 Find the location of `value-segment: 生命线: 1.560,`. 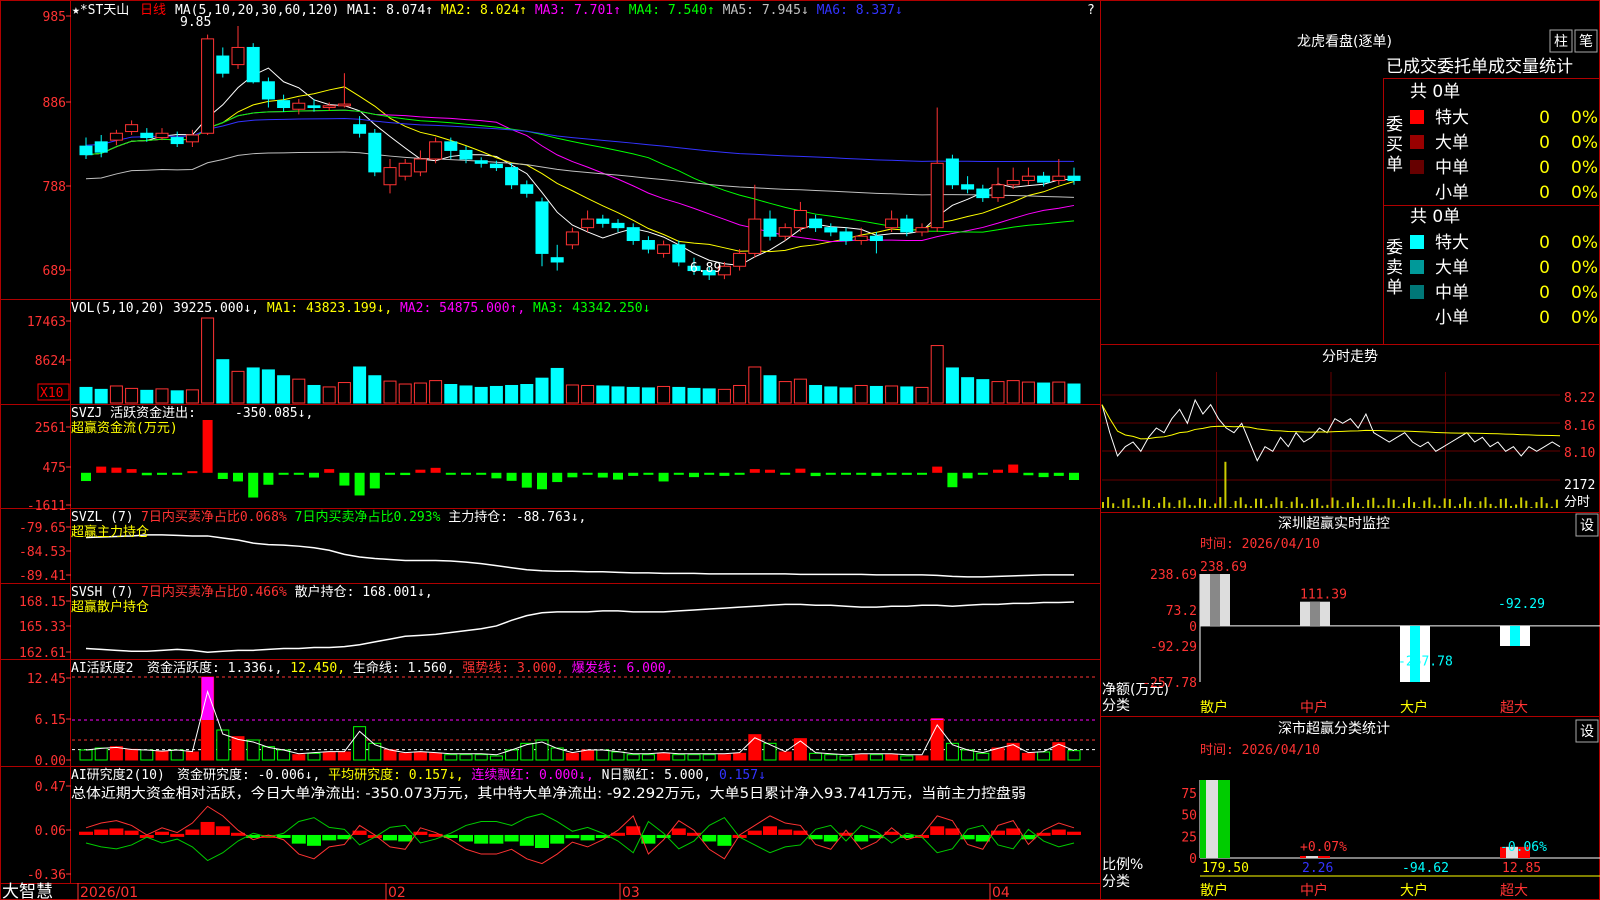

value-segment: 生命线: 1.560, is located at coordinates (399, 668).